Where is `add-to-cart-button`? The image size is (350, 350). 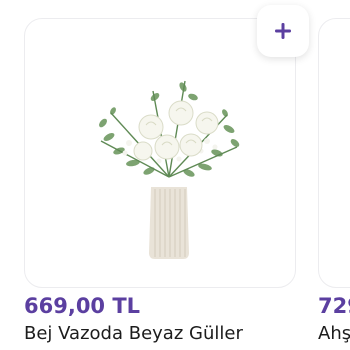 add-to-cart-button is located at coordinates (283, 31).